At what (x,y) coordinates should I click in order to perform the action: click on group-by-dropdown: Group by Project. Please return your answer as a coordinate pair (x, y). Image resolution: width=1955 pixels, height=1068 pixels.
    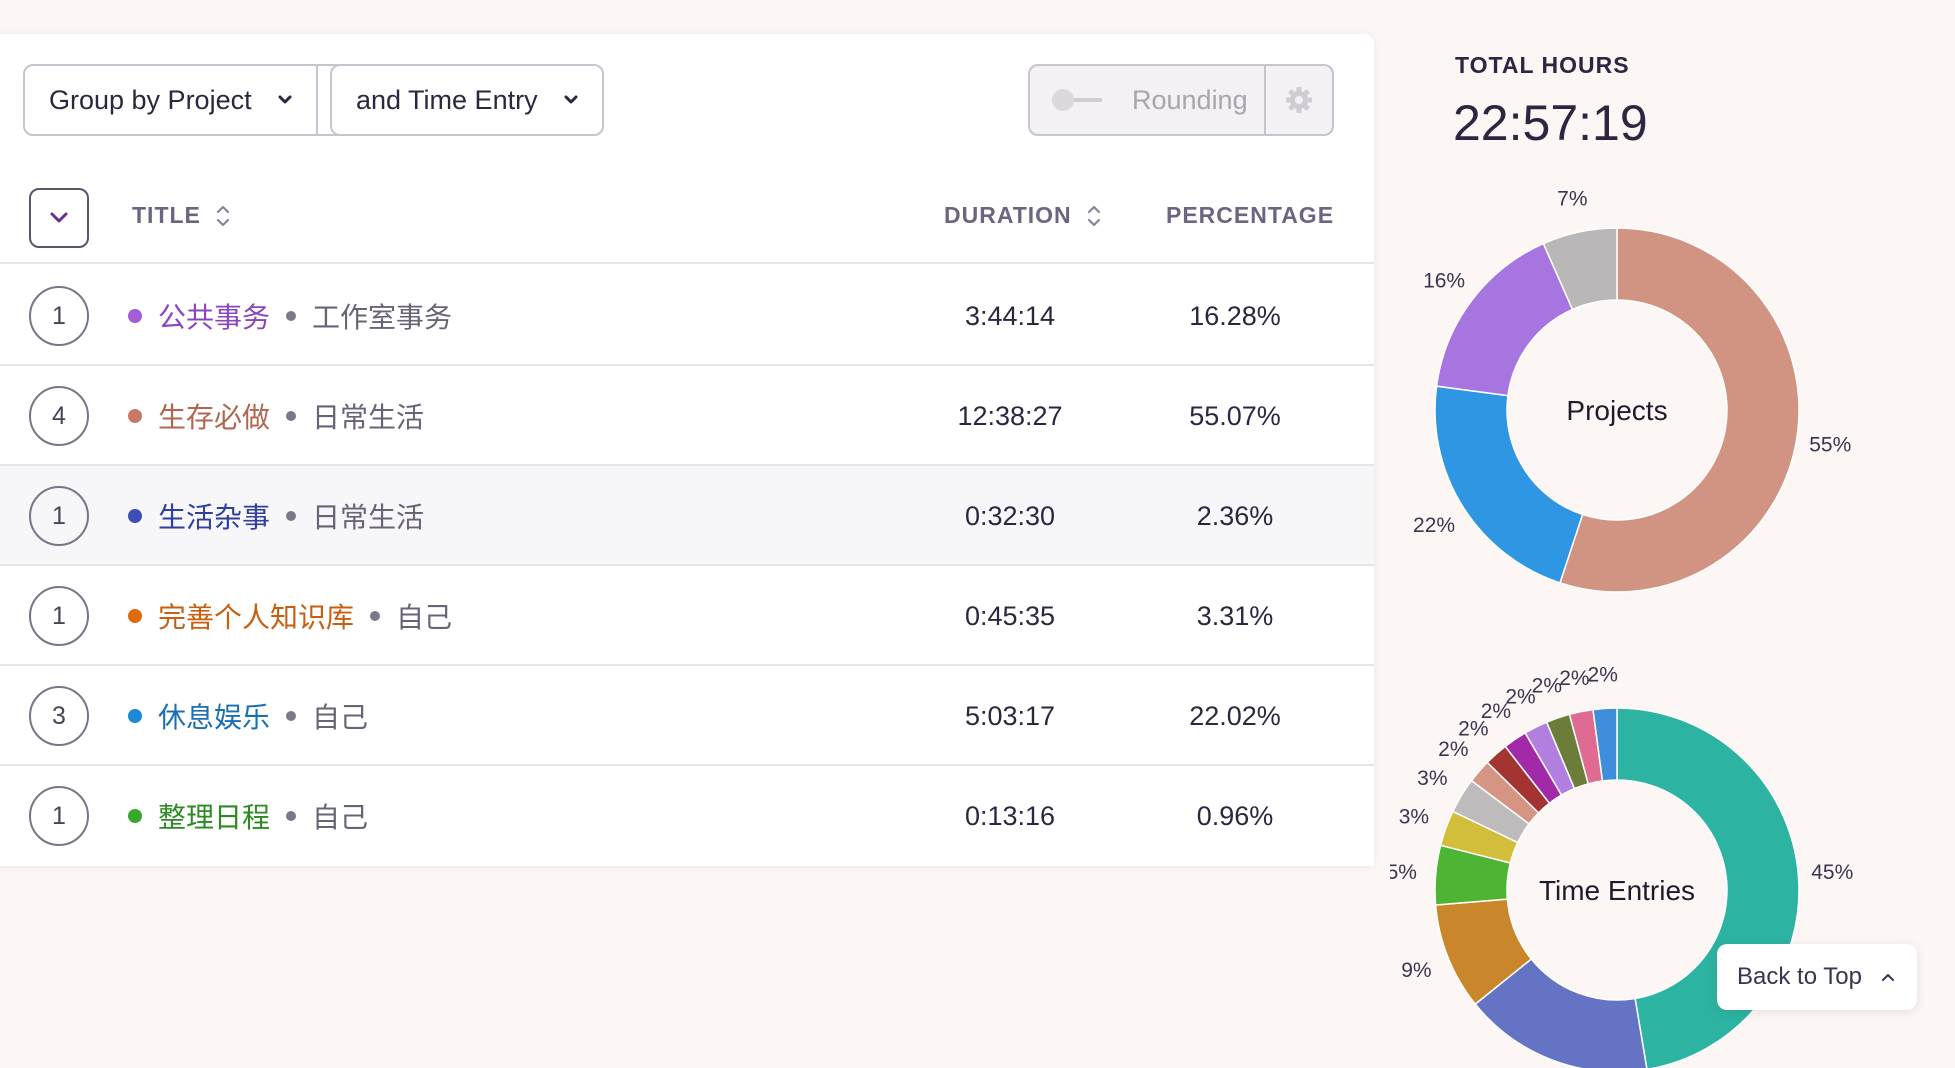
    Looking at the image, I should click on (170, 100).